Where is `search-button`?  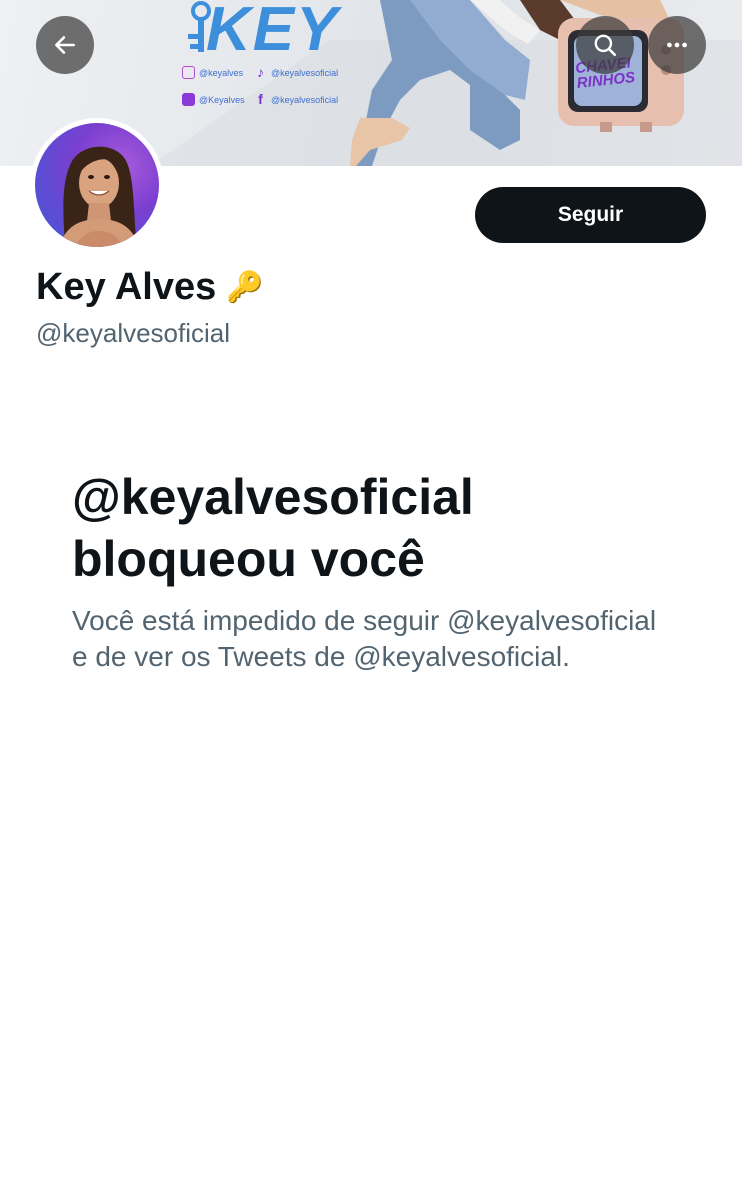 search-button is located at coordinates (605, 45).